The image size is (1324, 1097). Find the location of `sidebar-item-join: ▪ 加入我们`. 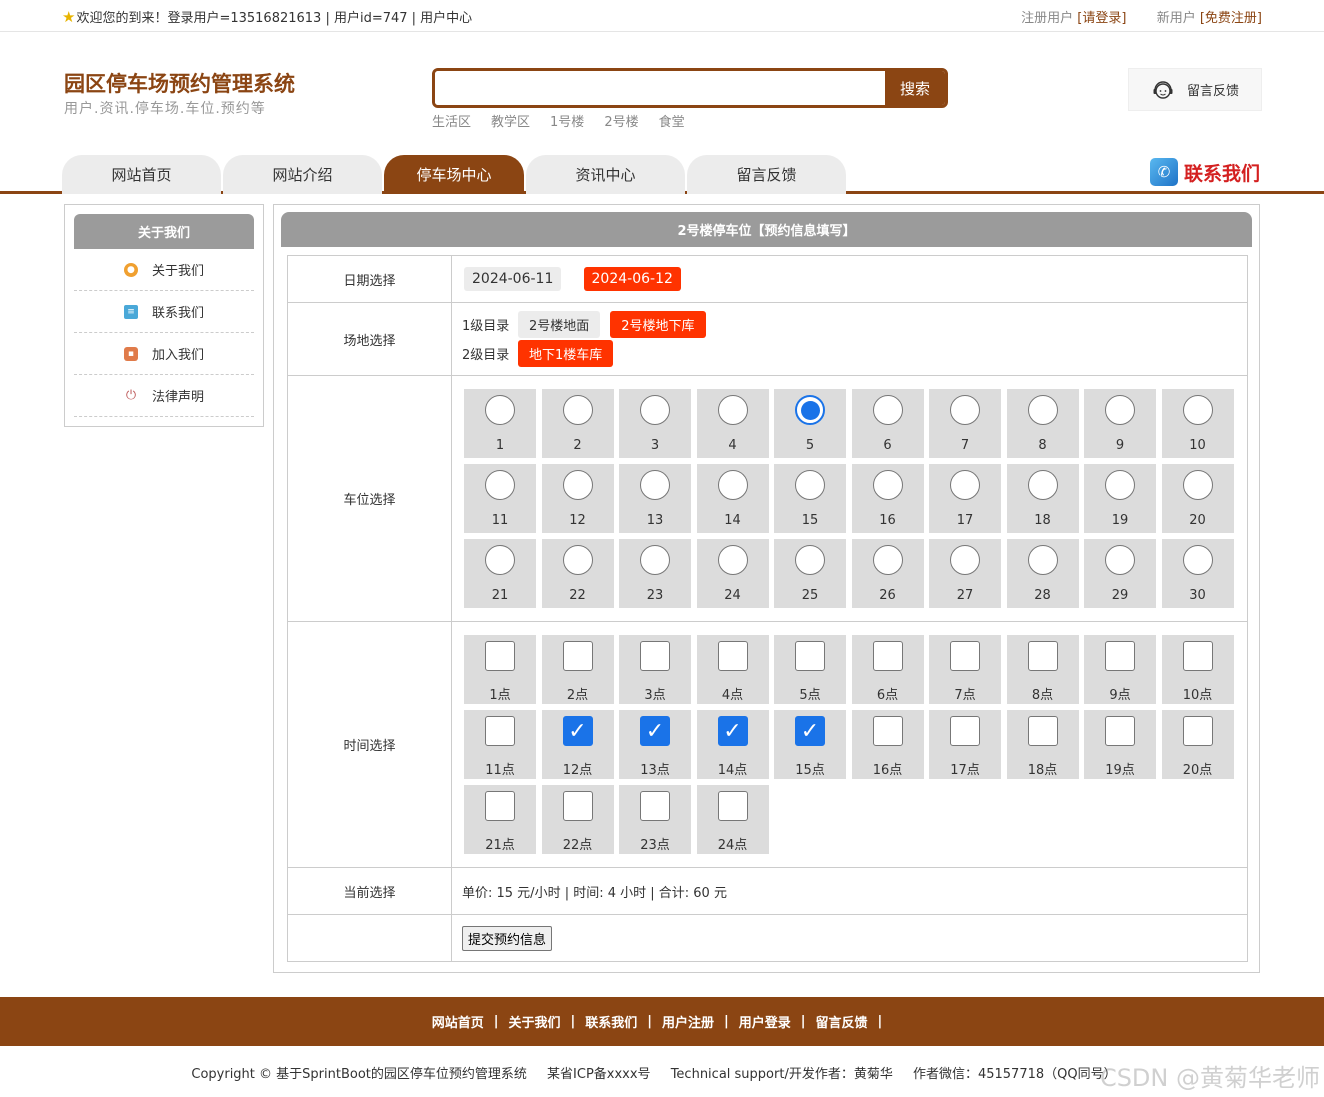

sidebar-item-join: ▪ 加入我们 is located at coordinates (164, 354).